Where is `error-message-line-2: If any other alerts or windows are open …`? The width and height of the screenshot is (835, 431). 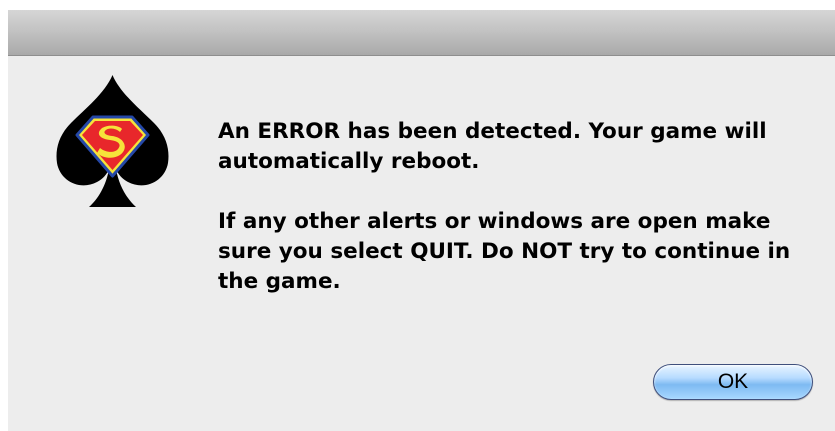
error-message-line-2: If any other alerts or windows are open … is located at coordinates (504, 251).